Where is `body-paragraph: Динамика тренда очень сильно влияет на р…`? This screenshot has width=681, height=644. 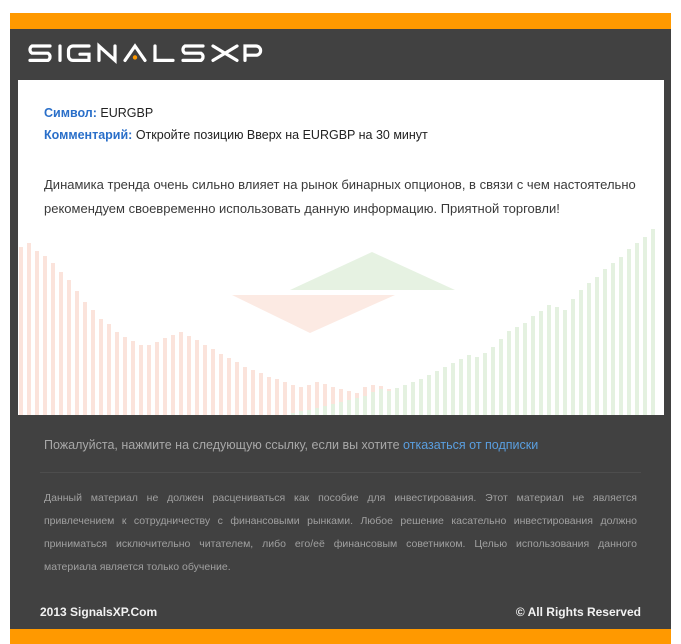
body-paragraph: Динамика тренда очень сильно влияет на р… is located at coordinates (340, 196).